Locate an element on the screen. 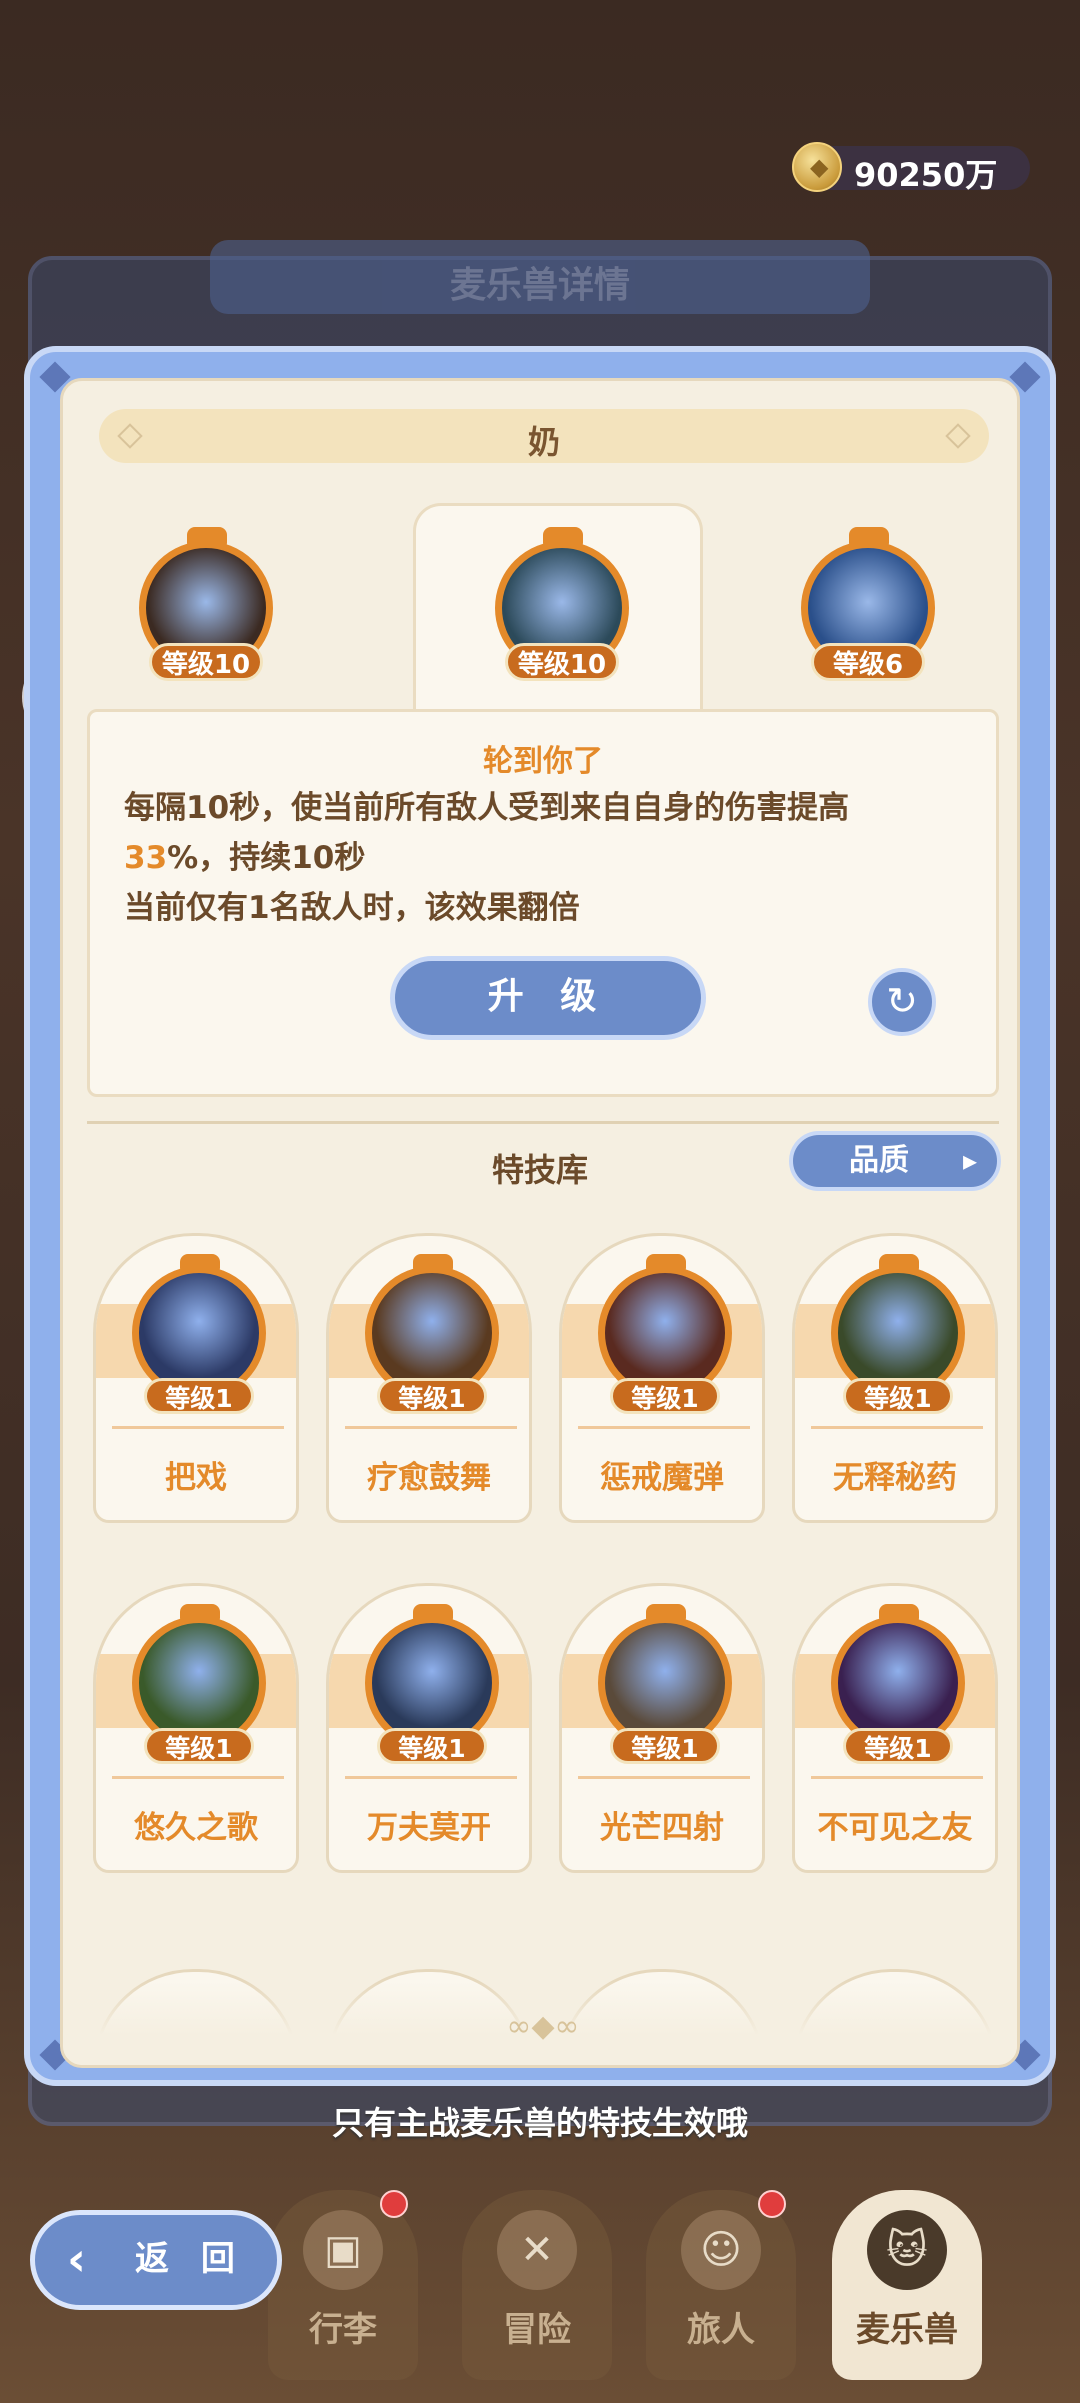  caret-icon: ▸ is located at coordinates (969, 1160).